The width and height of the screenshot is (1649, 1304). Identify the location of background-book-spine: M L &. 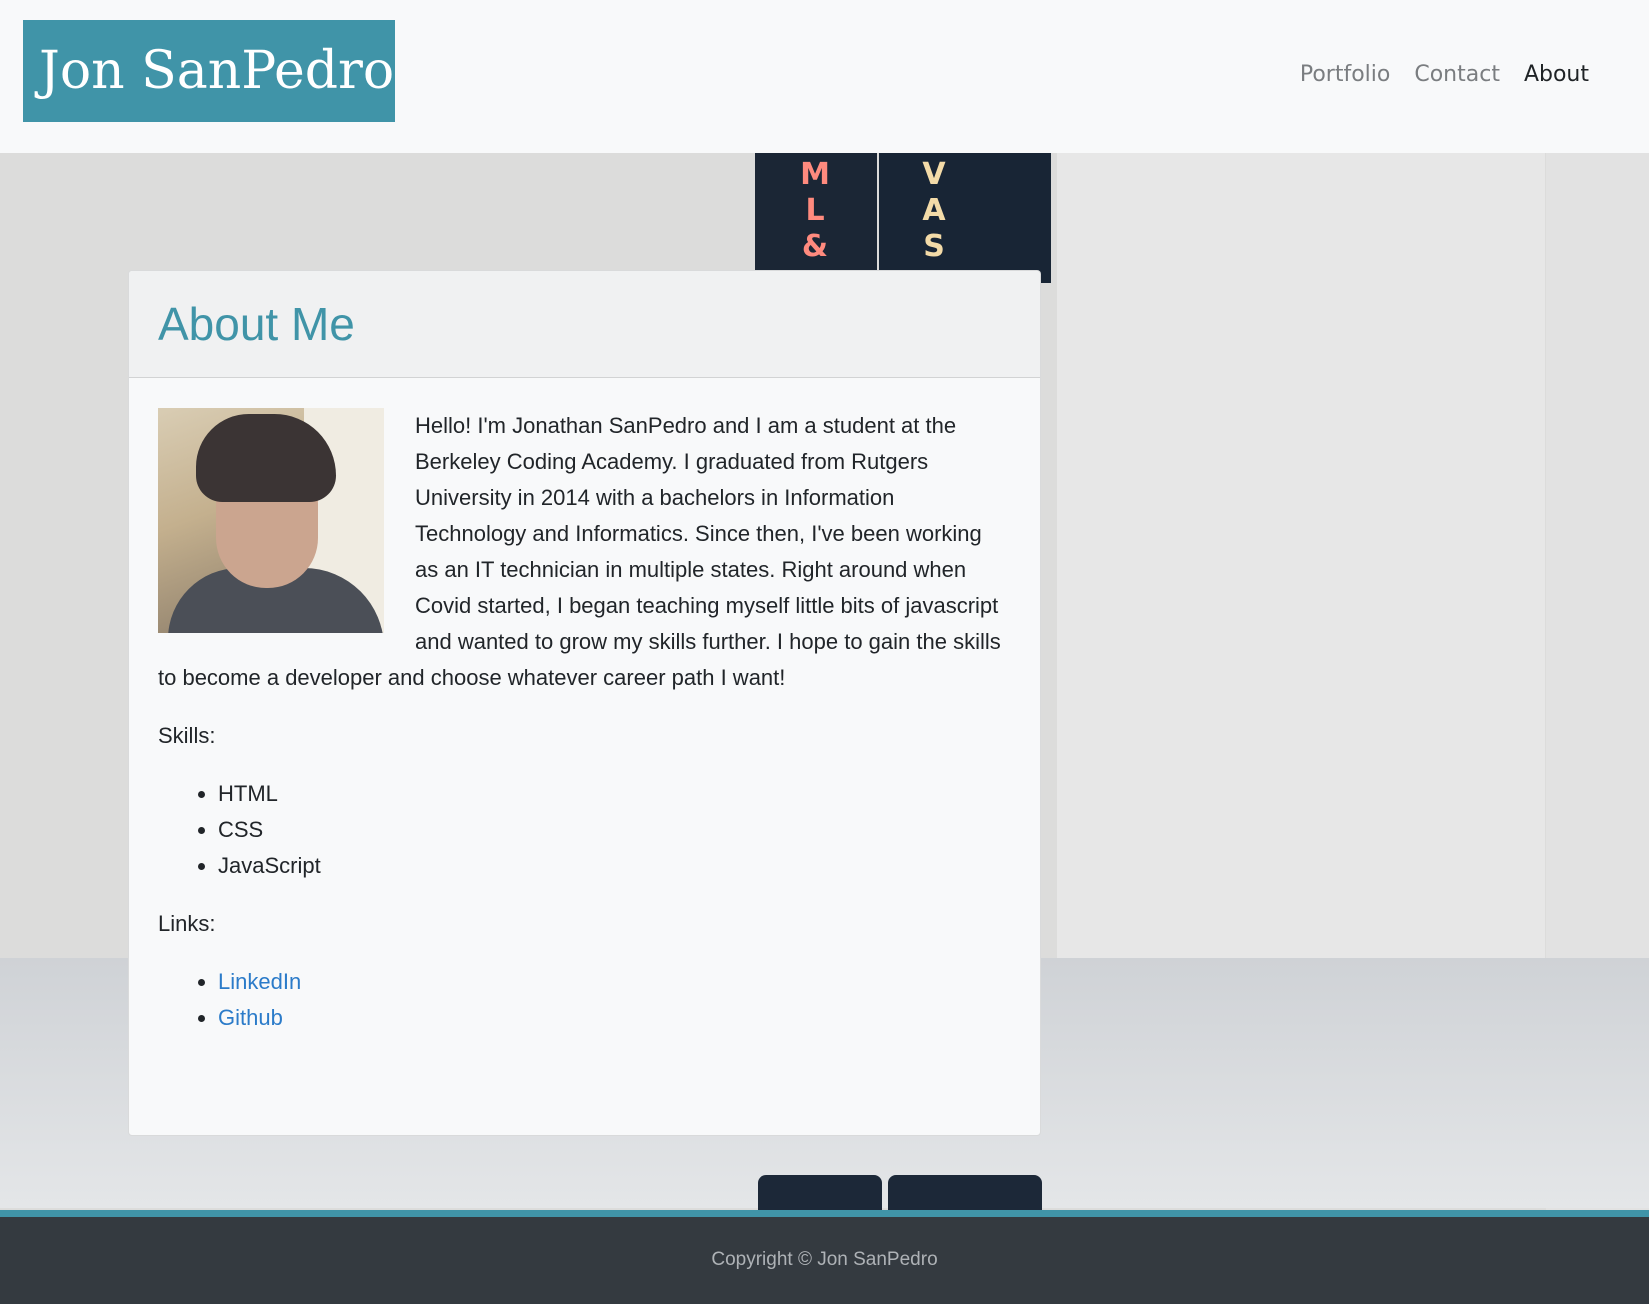
(816, 218).